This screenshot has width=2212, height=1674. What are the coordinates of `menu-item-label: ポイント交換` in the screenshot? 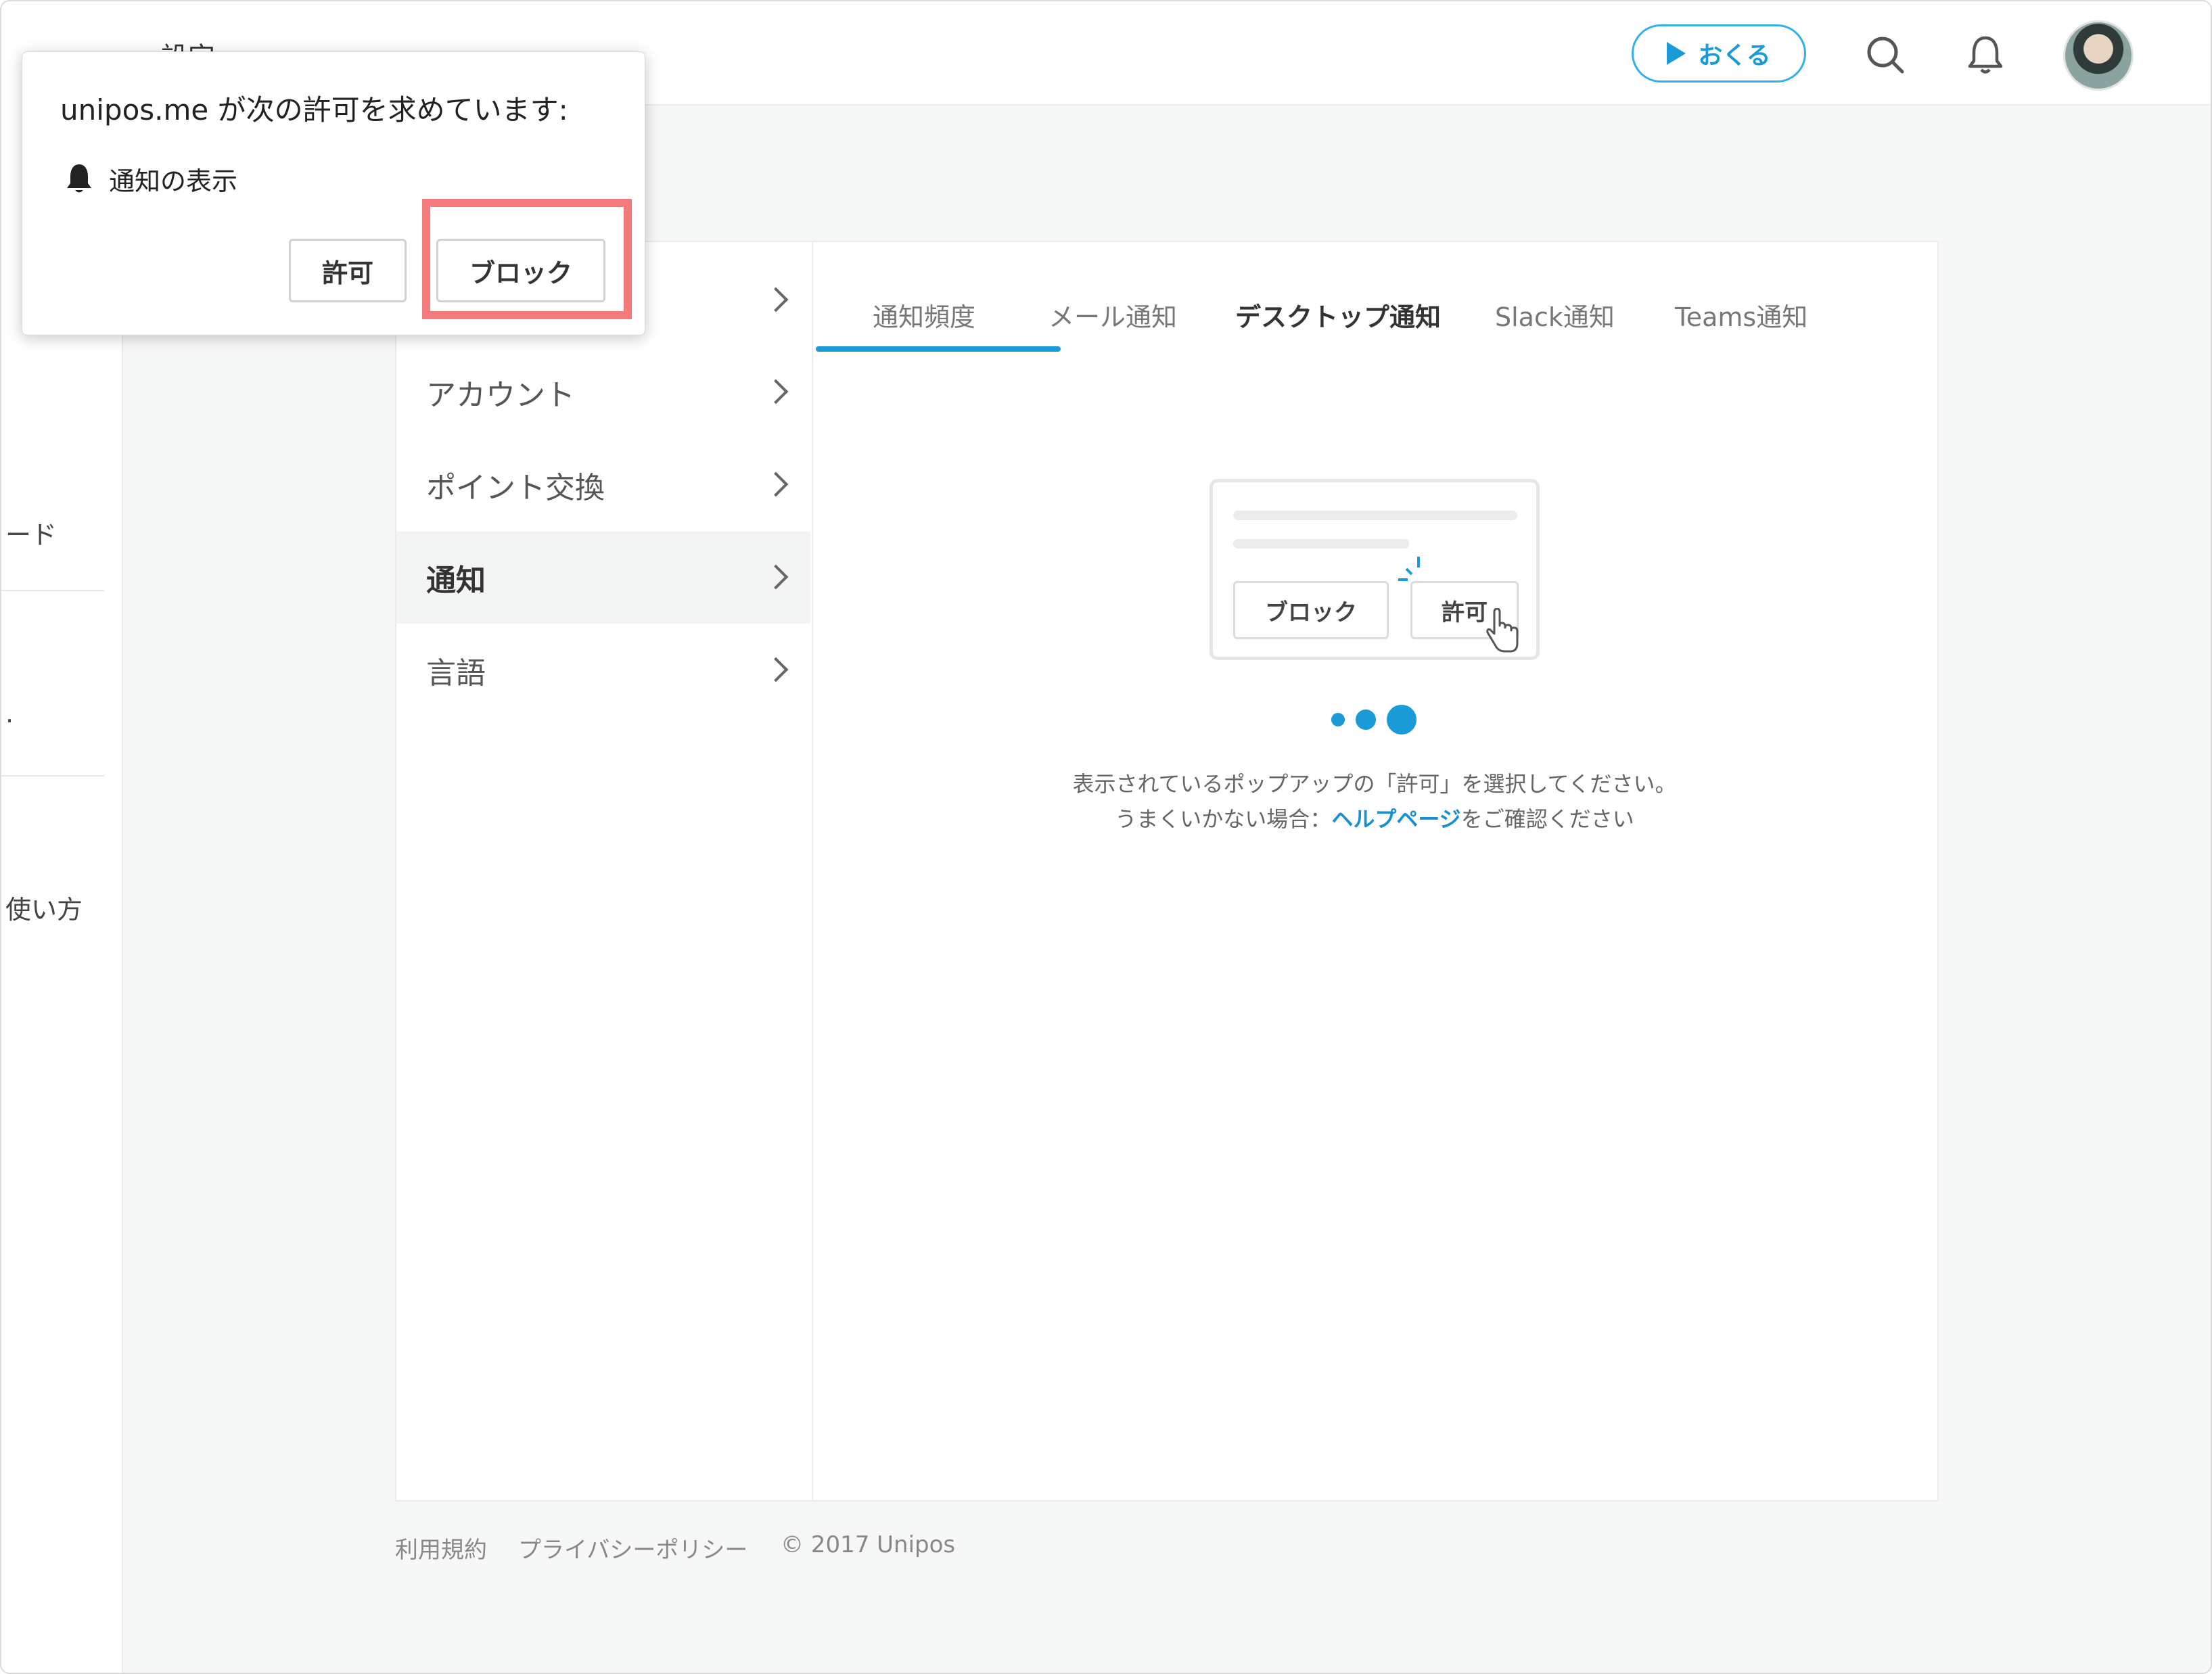 It's located at (515, 488).